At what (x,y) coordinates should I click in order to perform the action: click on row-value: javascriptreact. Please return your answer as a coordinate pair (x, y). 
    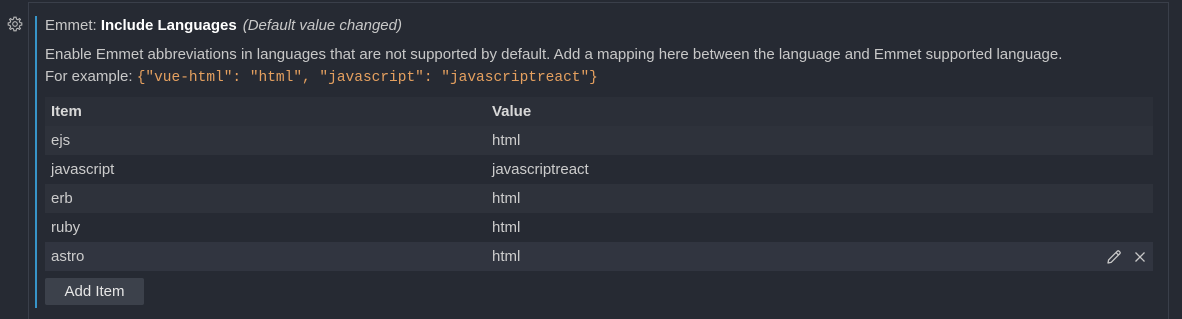
    Looking at the image, I should click on (540, 169).